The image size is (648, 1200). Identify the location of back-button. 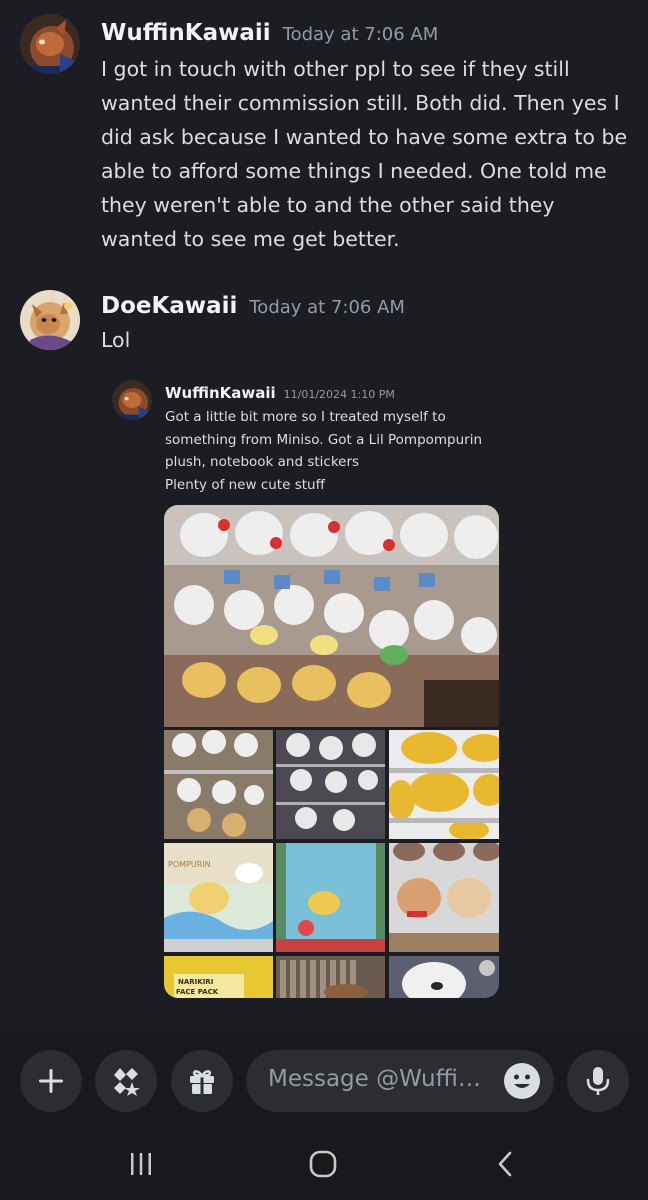
(505, 1164).